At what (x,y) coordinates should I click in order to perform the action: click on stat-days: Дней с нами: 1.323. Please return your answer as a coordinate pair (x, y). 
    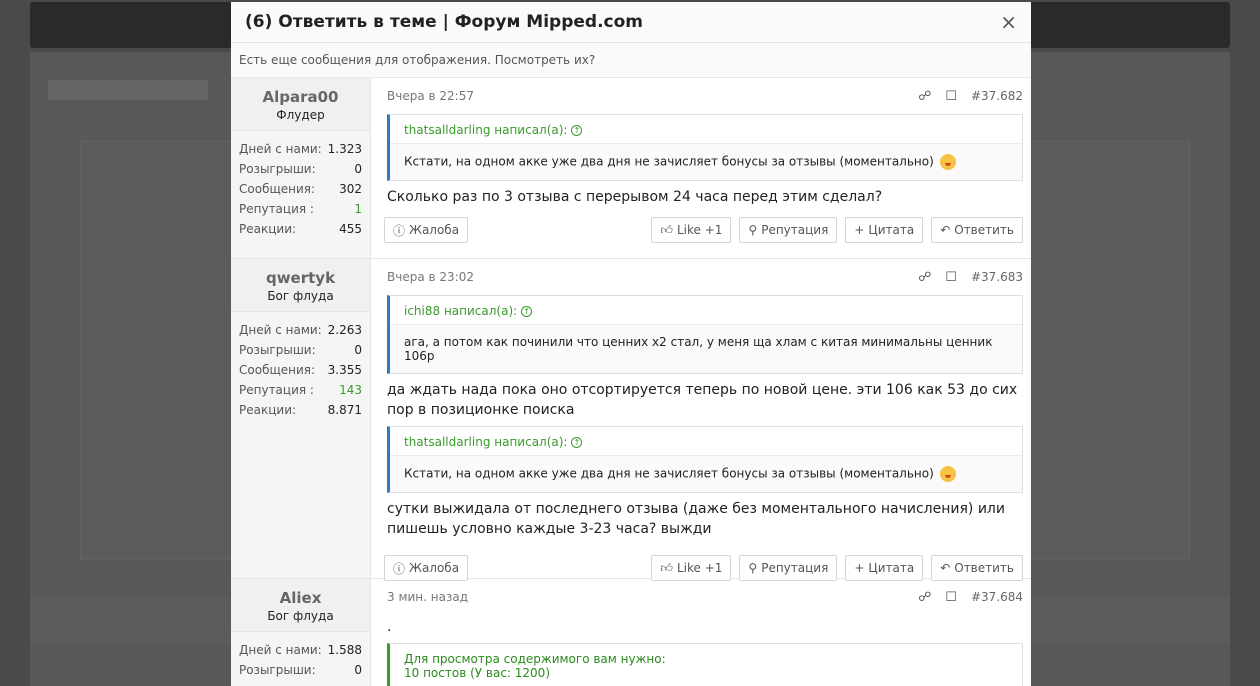
    Looking at the image, I should click on (300, 149).